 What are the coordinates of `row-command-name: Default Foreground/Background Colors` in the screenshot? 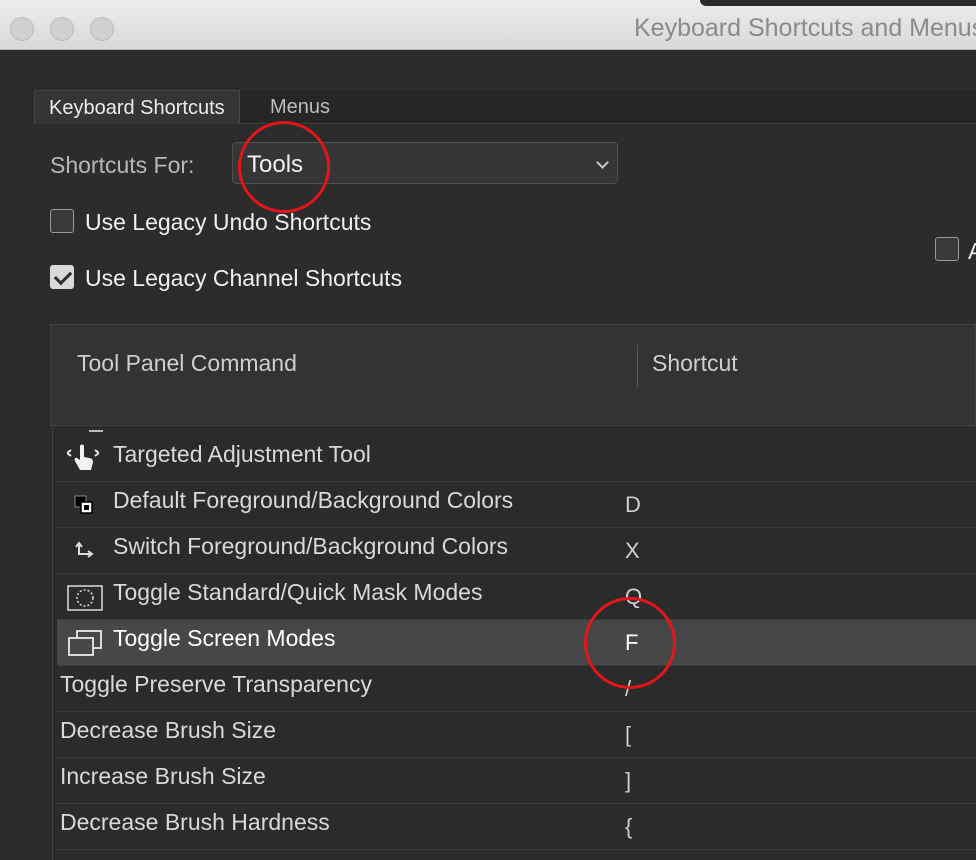 It's located at (313, 500).